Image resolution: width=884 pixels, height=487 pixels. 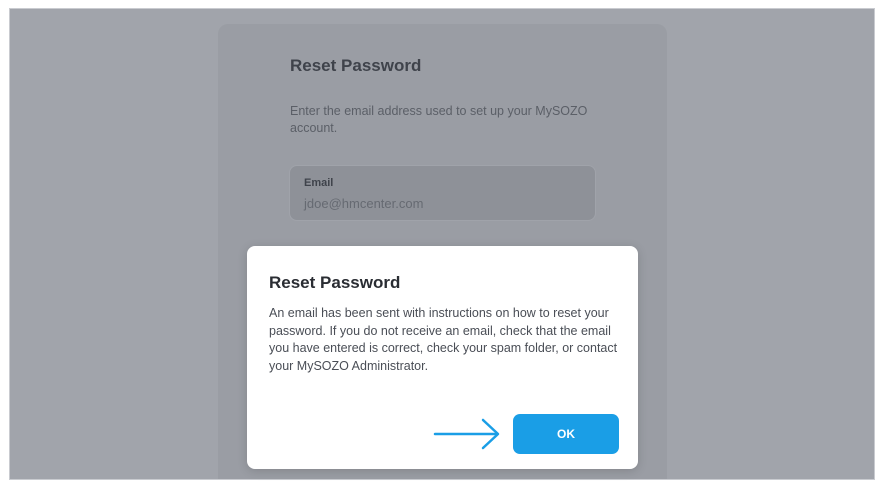 What do you see at coordinates (466, 434) in the screenshot?
I see `arrow-right-icon` at bounding box center [466, 434].